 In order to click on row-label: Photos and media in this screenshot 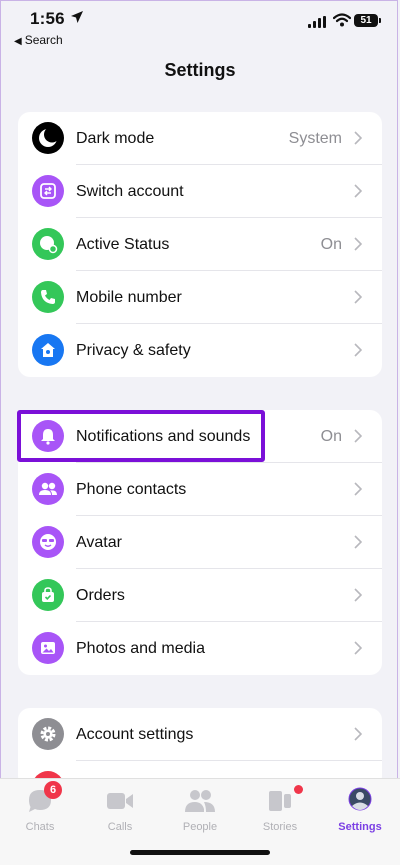, I will do `click(140, 648)`.